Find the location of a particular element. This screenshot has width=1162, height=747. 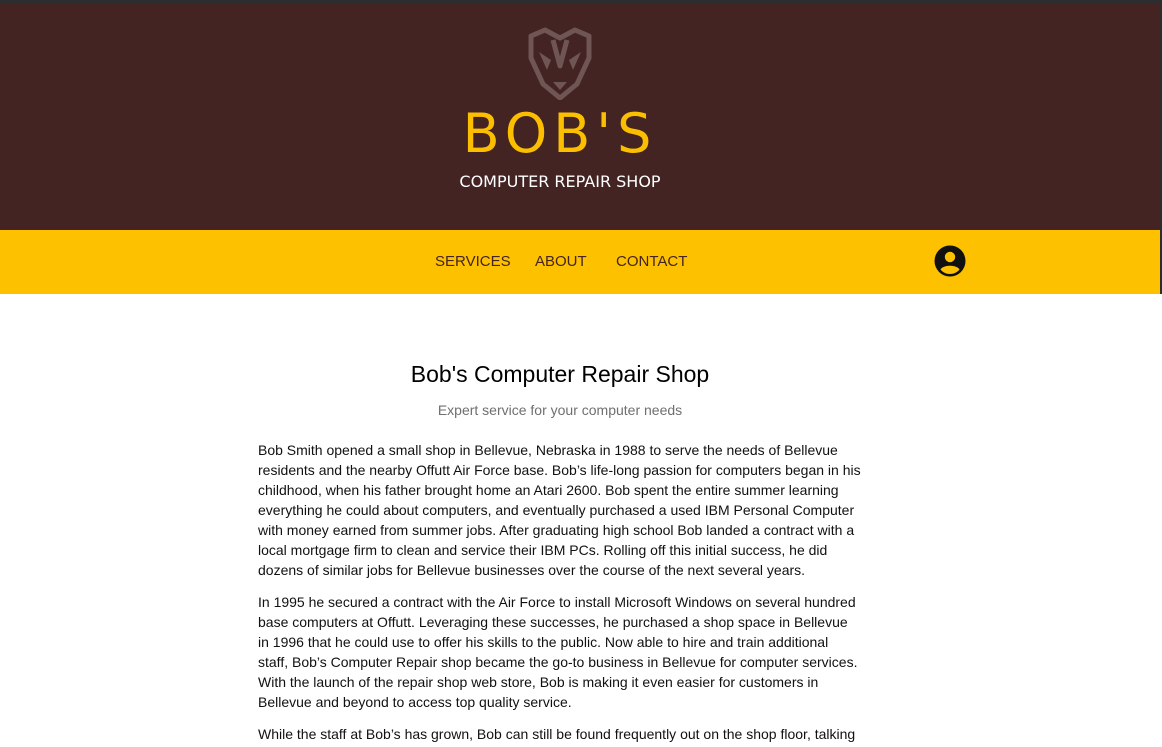

nav-link-contact: CONTACT is located at coordinates (651, 262).